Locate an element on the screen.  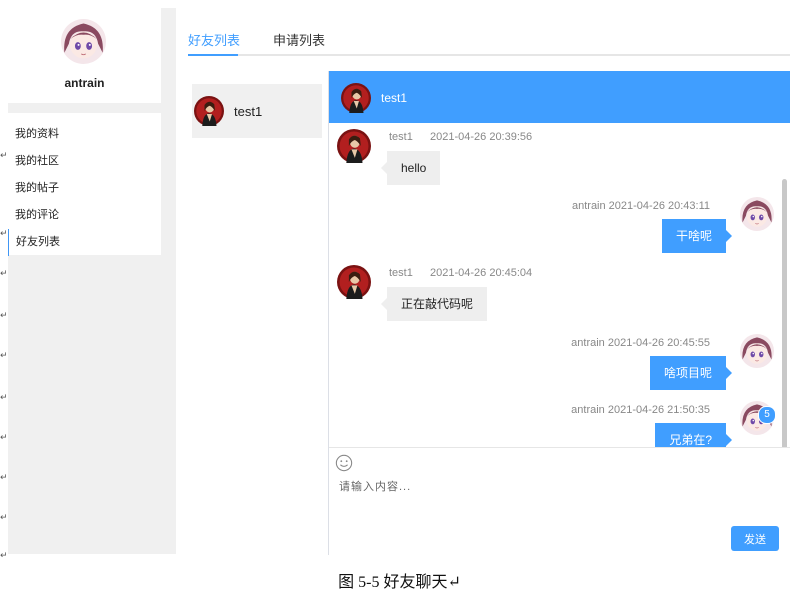
message-bubble: 干啥呢 is located at coordinates (697, 236).